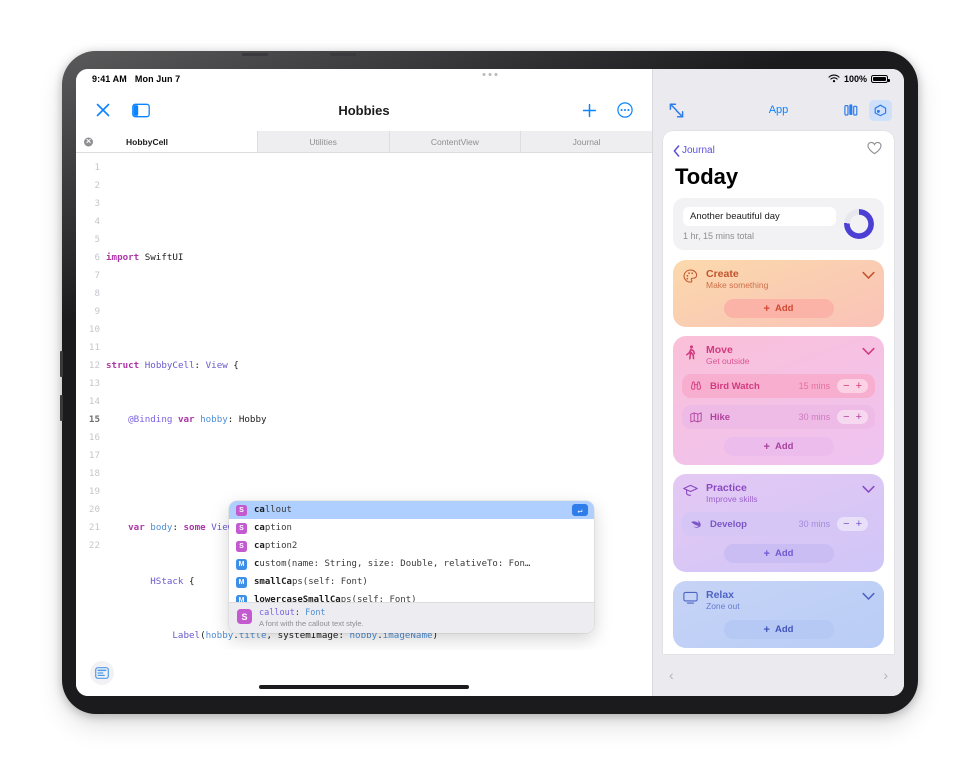  I want to click on autocomplete-item-label: smallCaps(self: Font), so click(311, 582).